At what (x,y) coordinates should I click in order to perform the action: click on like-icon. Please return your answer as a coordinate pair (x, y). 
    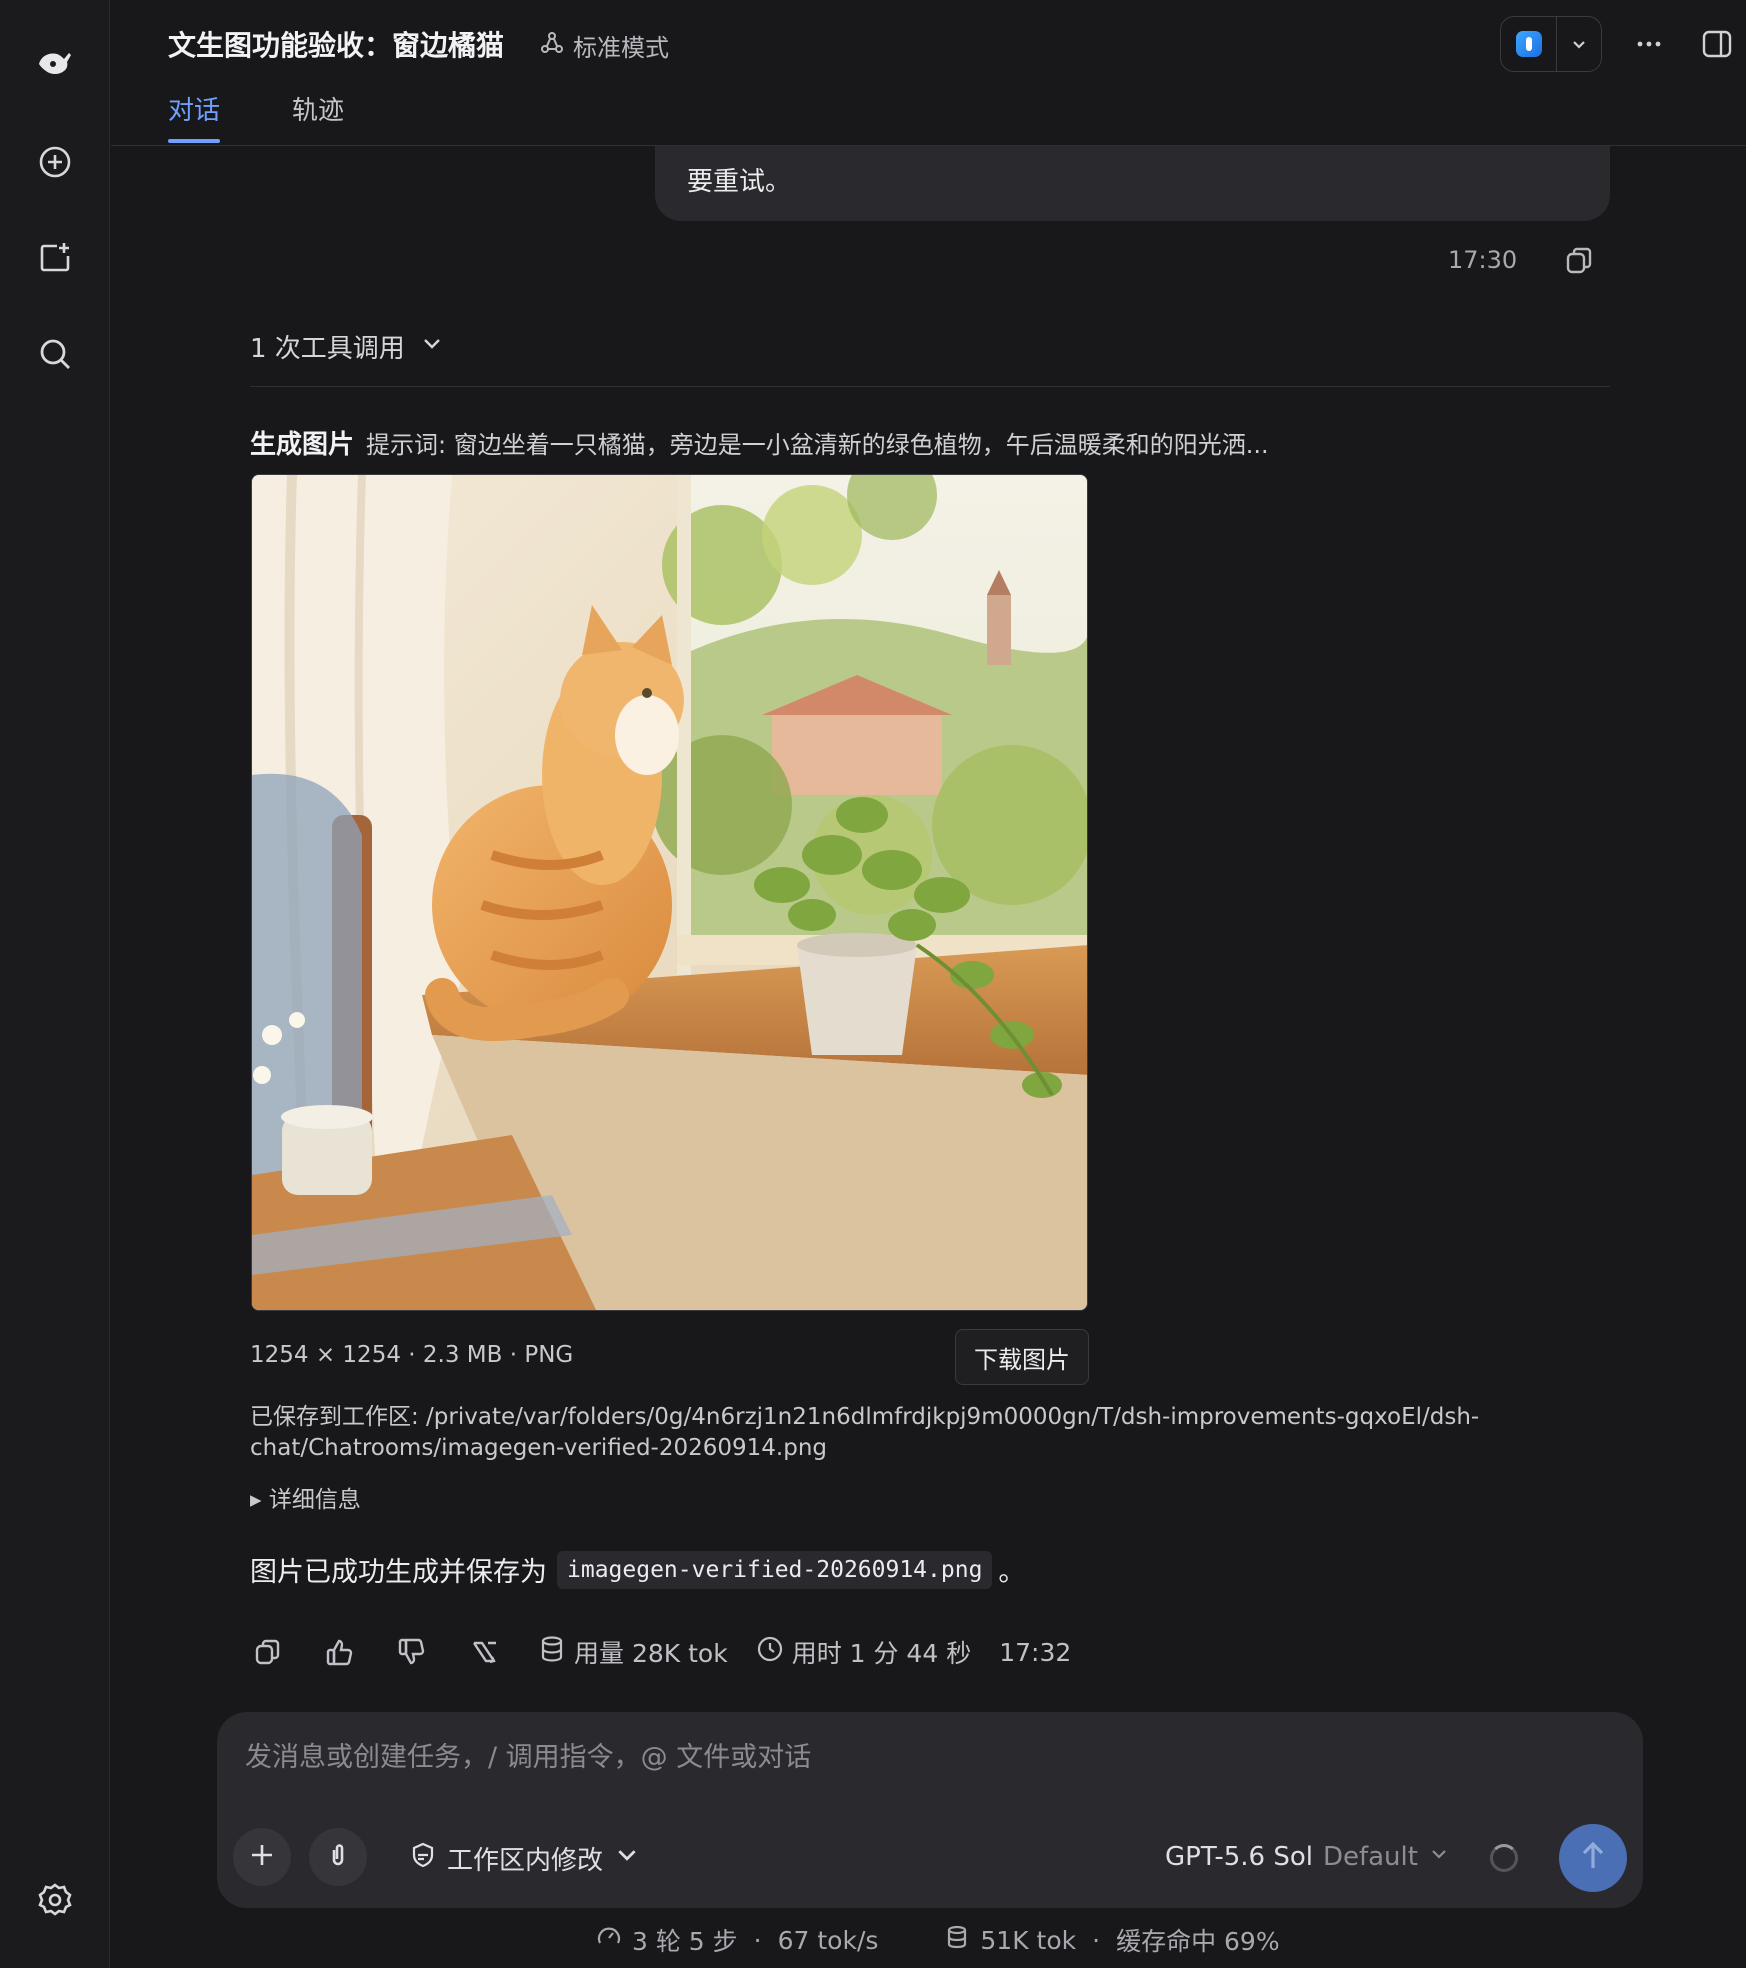
    Looking at the image, I should click on (340, 1652).